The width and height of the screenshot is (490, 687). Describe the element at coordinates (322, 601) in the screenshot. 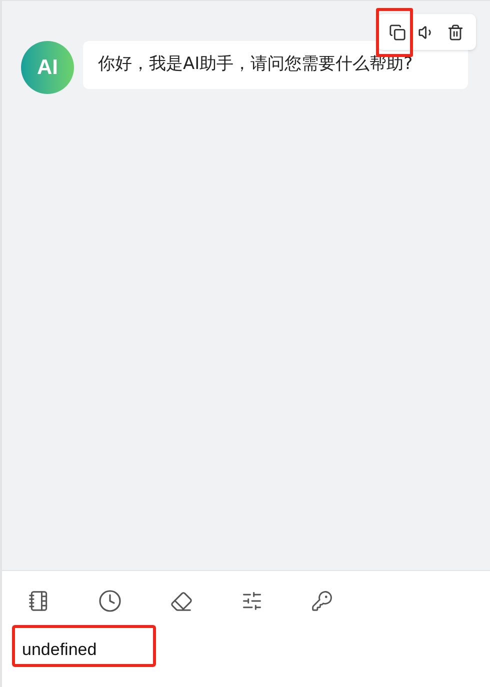

I see `key-icon` at that location.